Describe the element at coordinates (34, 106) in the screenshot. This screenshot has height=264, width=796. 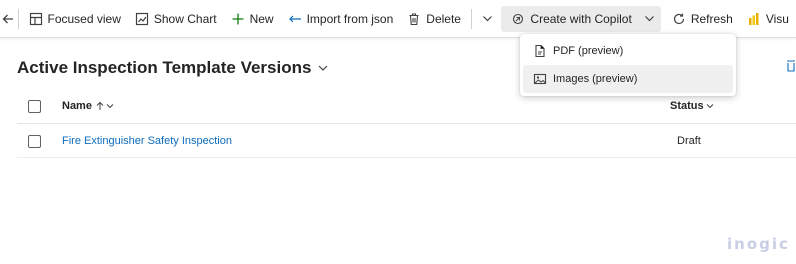
I see `select-all-checkbox` at that location.